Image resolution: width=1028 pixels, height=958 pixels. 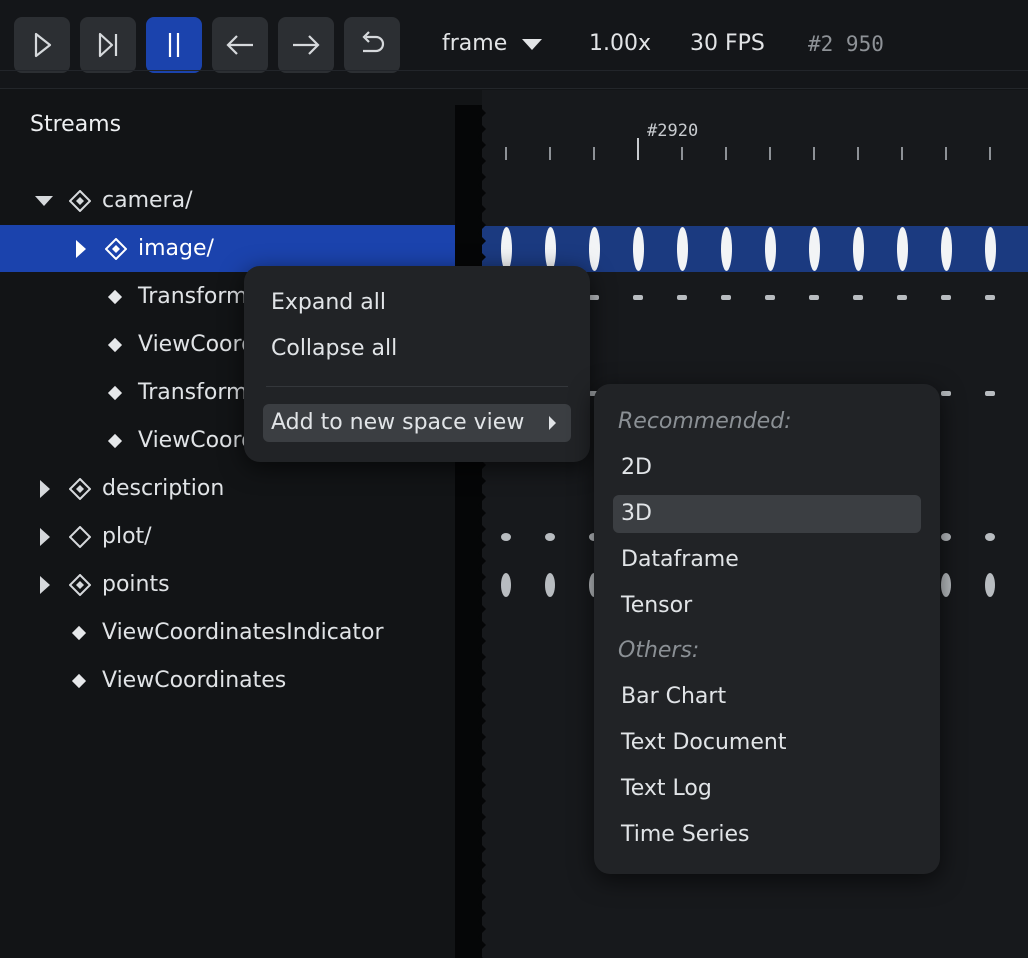 I want to click on menu-item-bar-chart: Bar Chart, so click(x=673, y=697).